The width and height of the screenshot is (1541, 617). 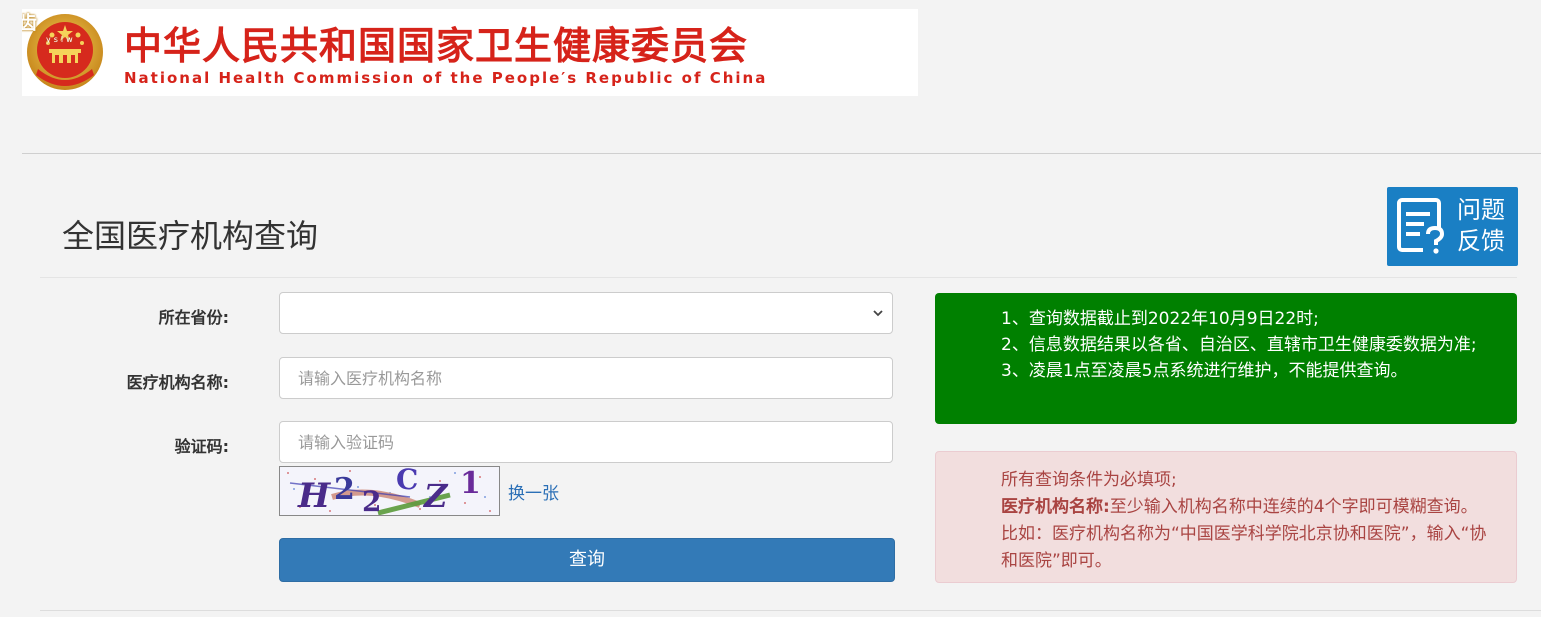 What do you see at coordinates (533, 491) in the screenshot?
I see `captcha-refresh-link: 换一张` at bounding box center [533, 491].